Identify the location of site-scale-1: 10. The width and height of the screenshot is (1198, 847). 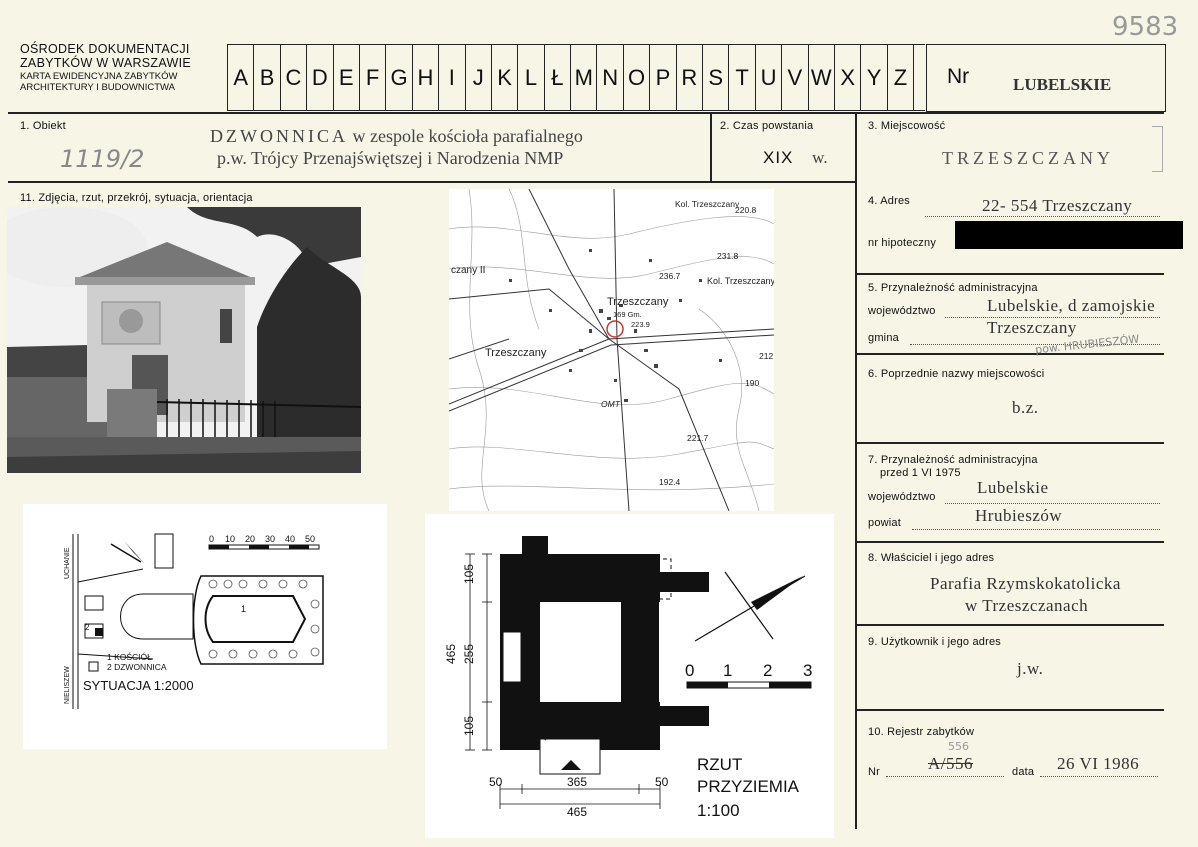
(230, 539).